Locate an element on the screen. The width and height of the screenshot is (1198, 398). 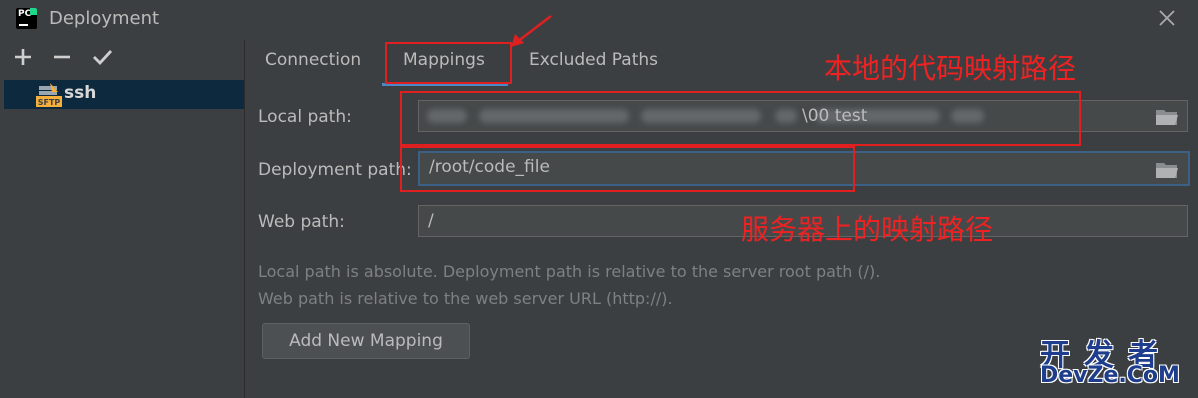
server-label: ssh is located at coordinates (80, 93).